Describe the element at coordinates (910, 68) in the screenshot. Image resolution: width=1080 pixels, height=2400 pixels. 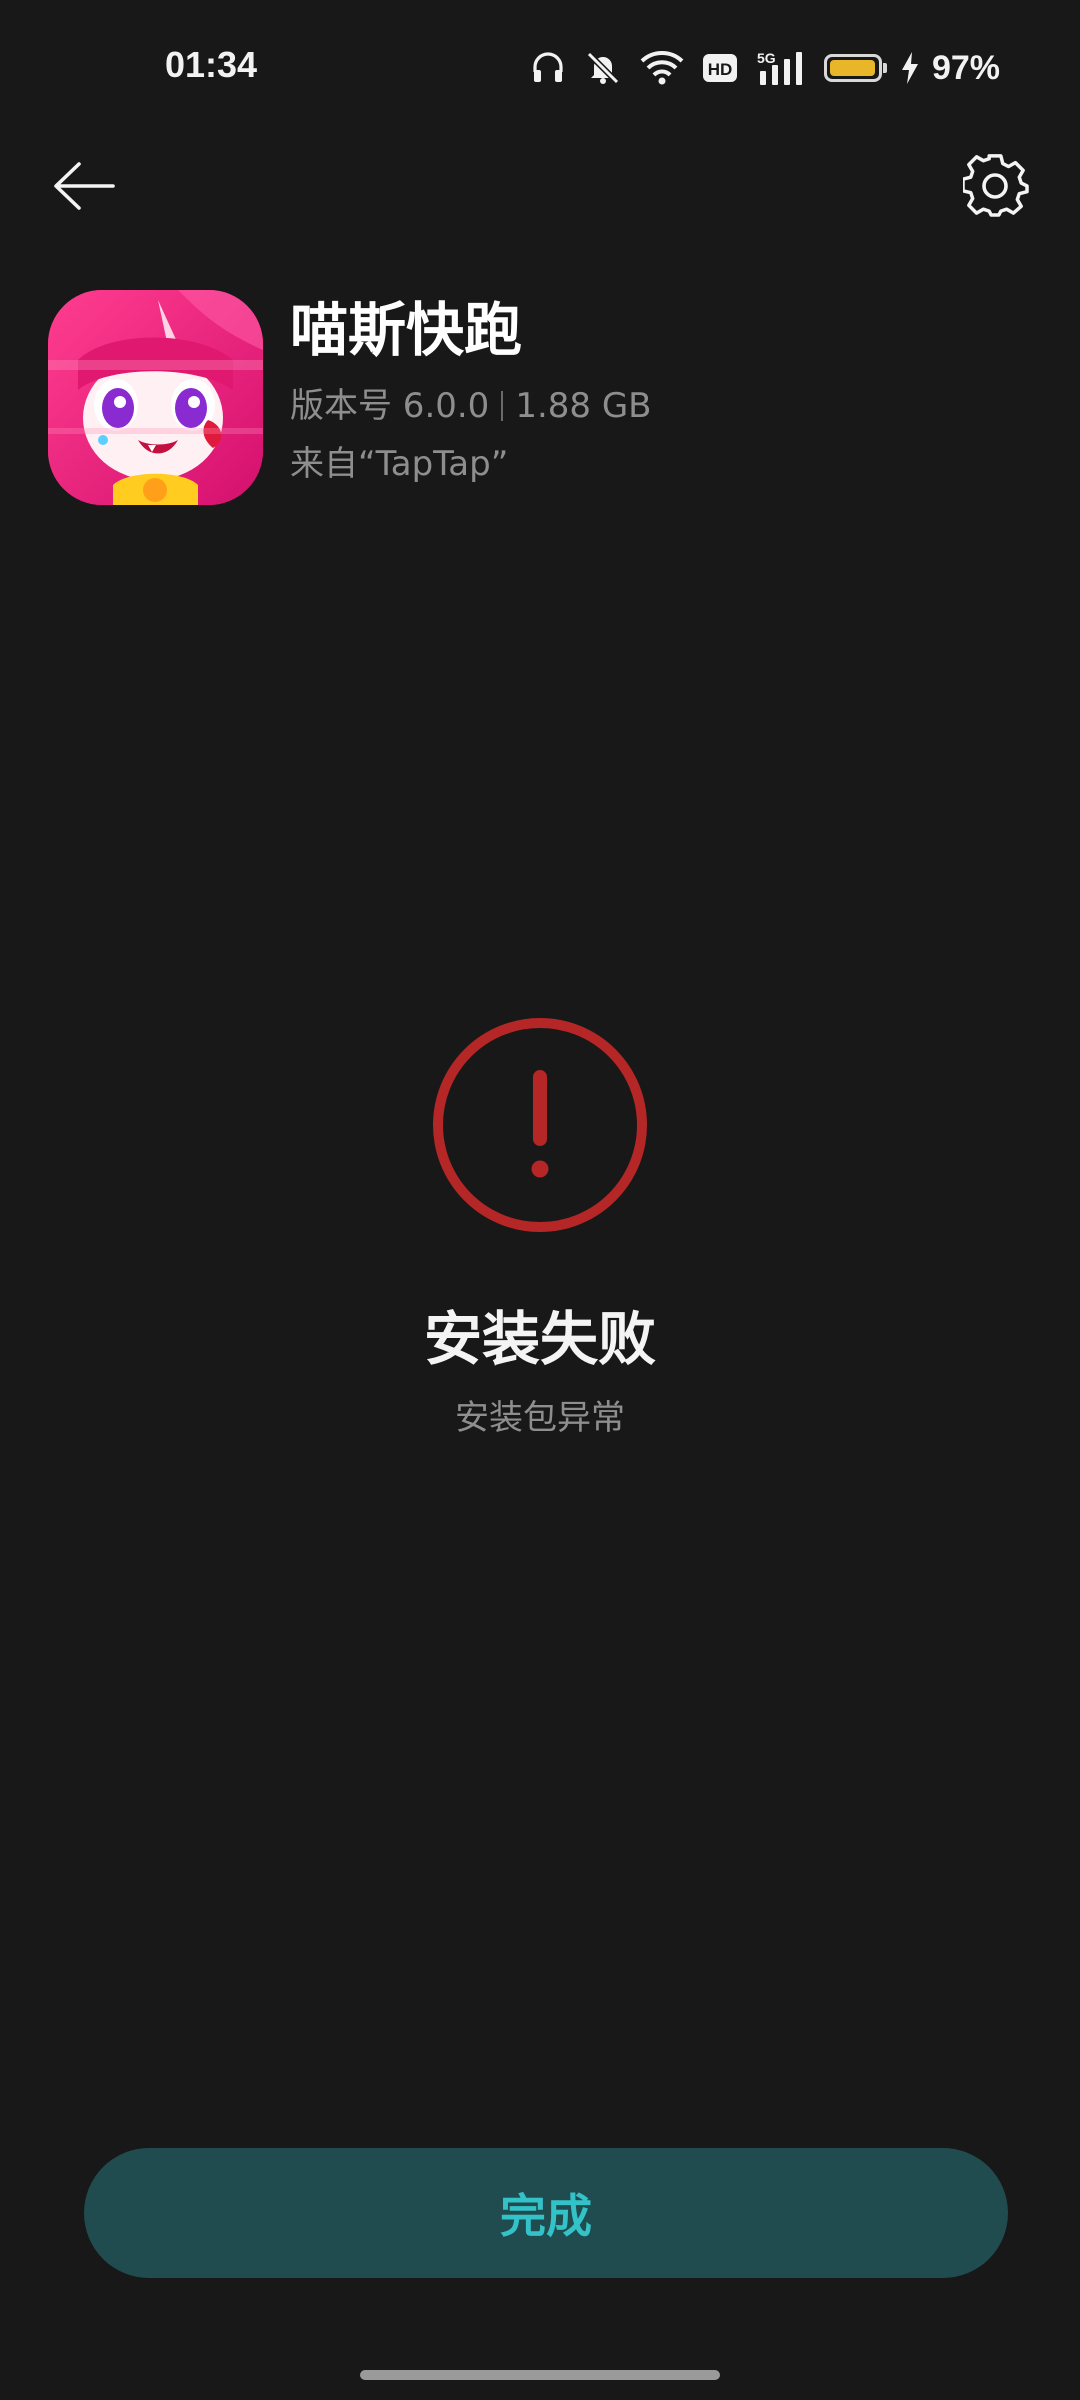
I see `charging-bolt-icon` at that location.